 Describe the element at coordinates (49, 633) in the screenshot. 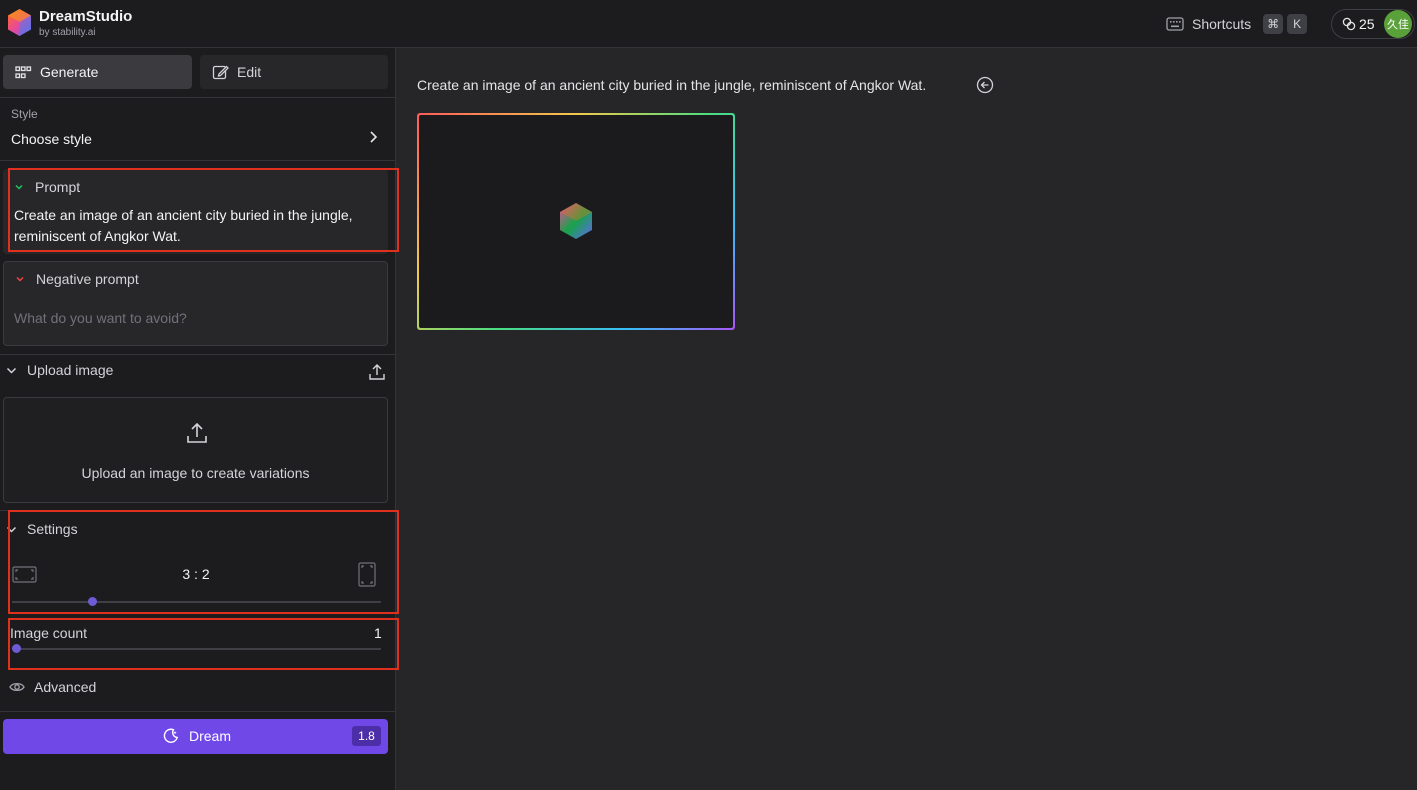

I see `image-count-label: Image count` at that location.